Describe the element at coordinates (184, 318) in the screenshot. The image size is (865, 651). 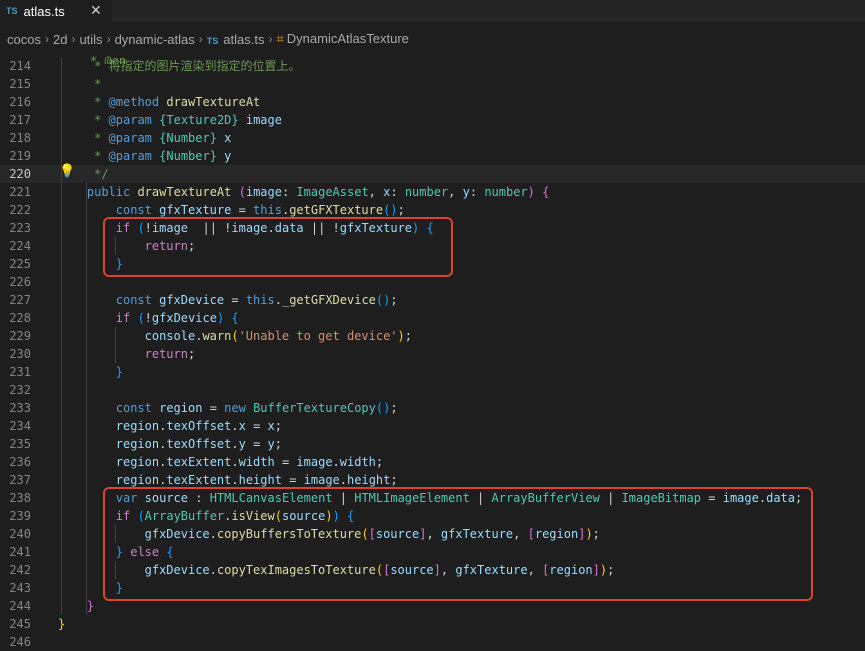
I see `code-token: gfxDevice` at that location.